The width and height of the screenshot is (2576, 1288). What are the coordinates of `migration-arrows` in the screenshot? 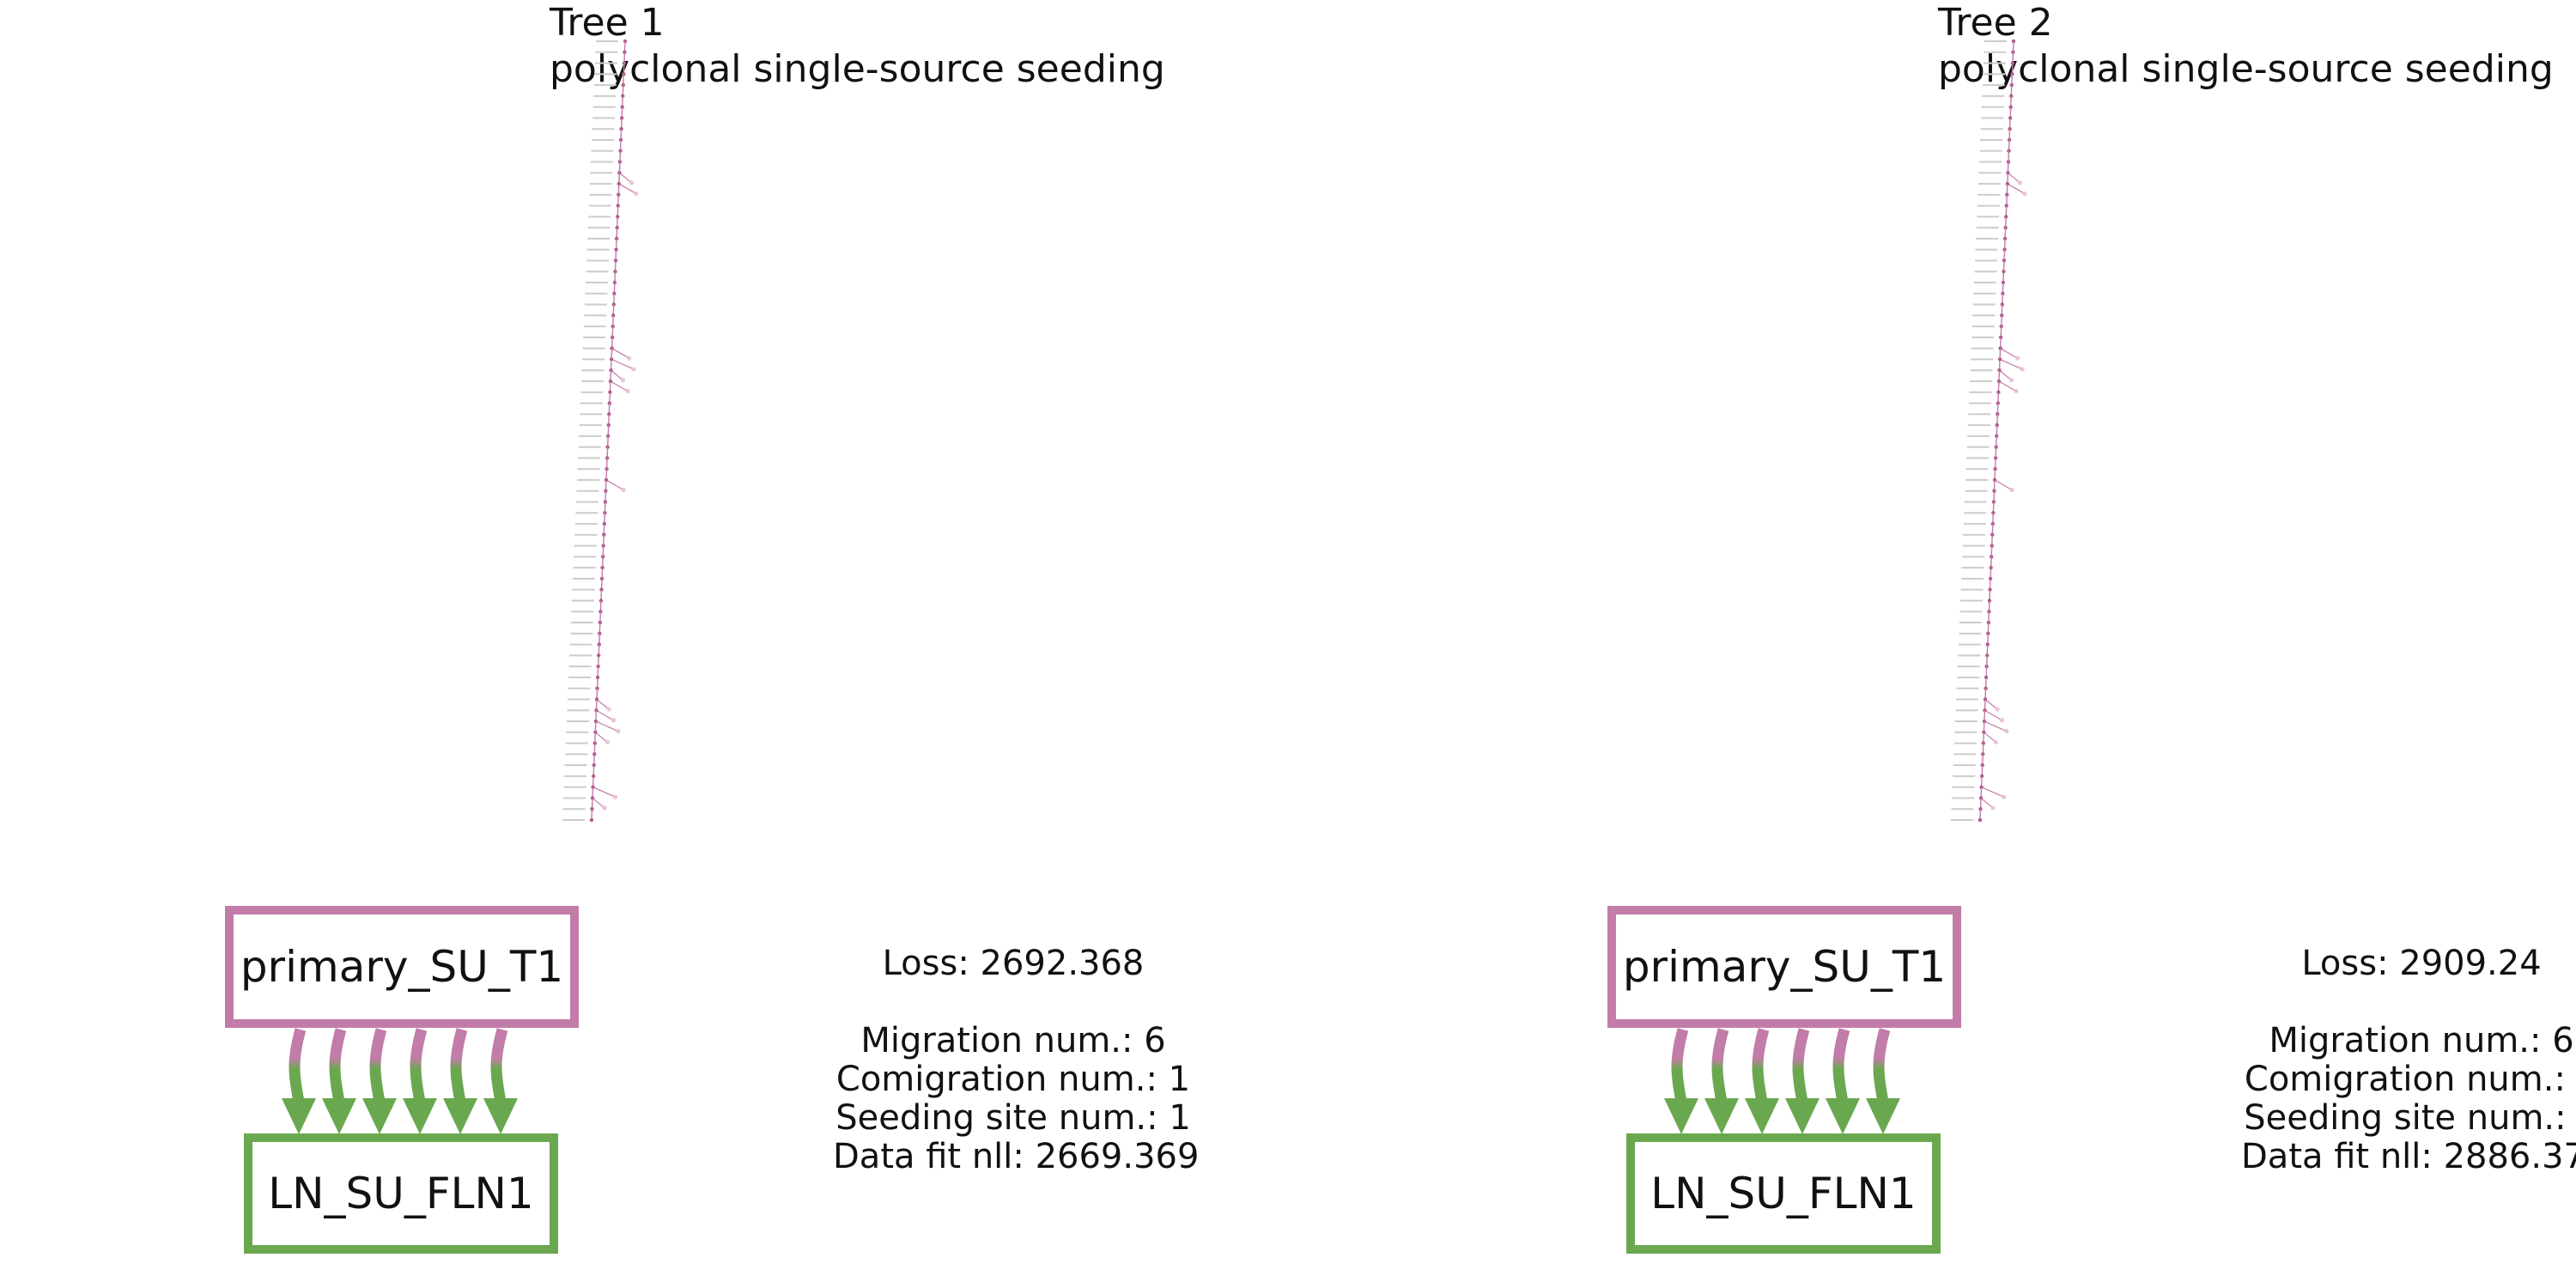 It's located at (400, 1081).